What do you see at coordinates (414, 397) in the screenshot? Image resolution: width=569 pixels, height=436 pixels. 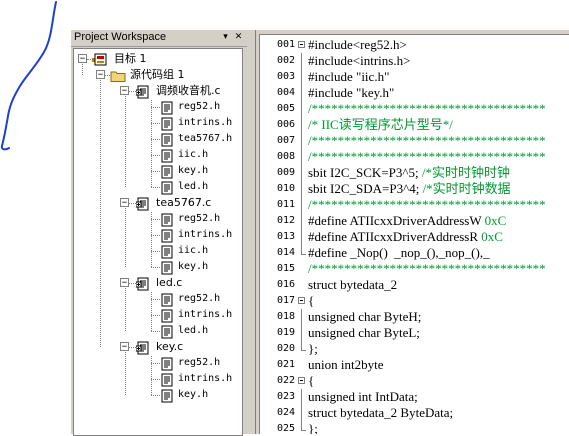 I see `code-line: 023 unsigned int IntData;` at bounding box center [414, 397].